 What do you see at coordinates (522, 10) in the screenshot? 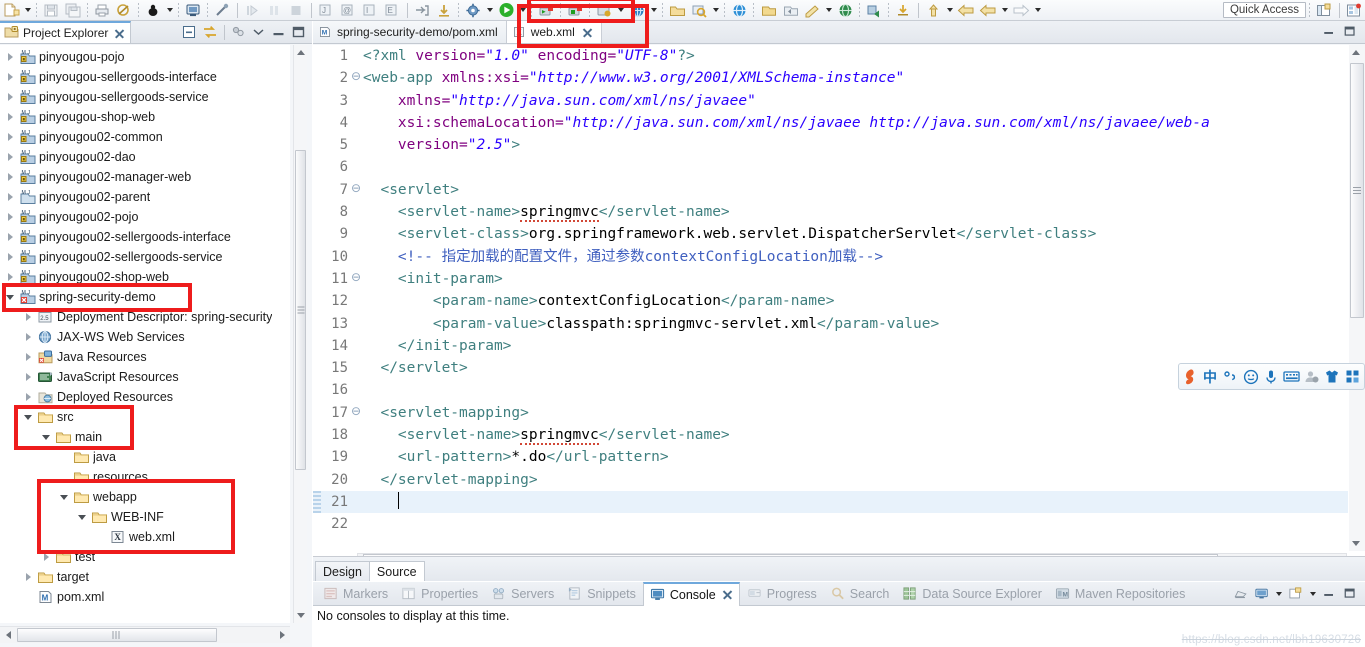
I see `run-dropdown-arrow` at bounding box center [522, 10].